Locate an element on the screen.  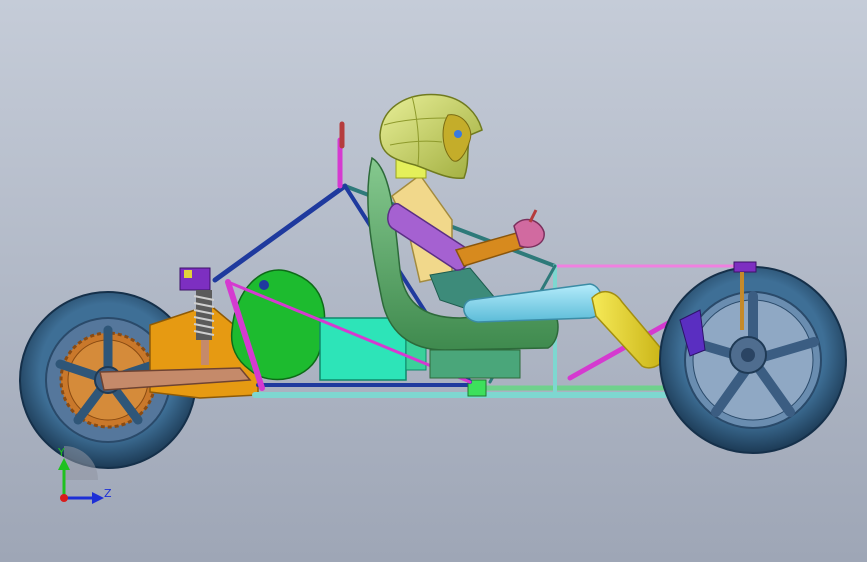
seat-base is located at coordinates (475, 364).